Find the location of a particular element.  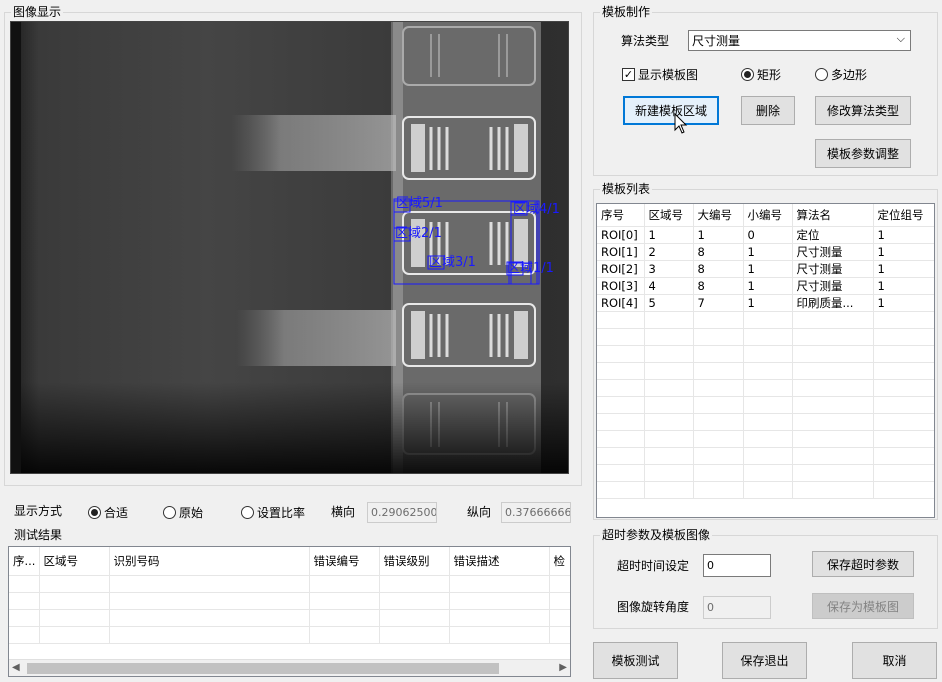

save-timeout-button: 保存超时参数 is located at coordinates (863, 564).